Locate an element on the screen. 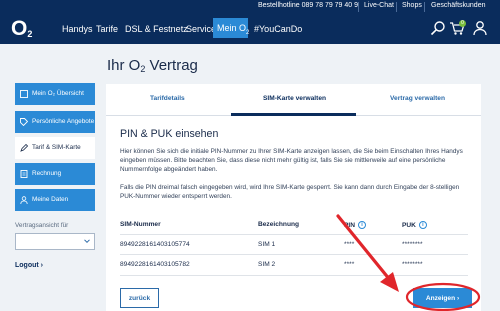 The width and height of the screenshot is (500, 311). col-header-puk: PUK i is located at coordinates (414, 225).